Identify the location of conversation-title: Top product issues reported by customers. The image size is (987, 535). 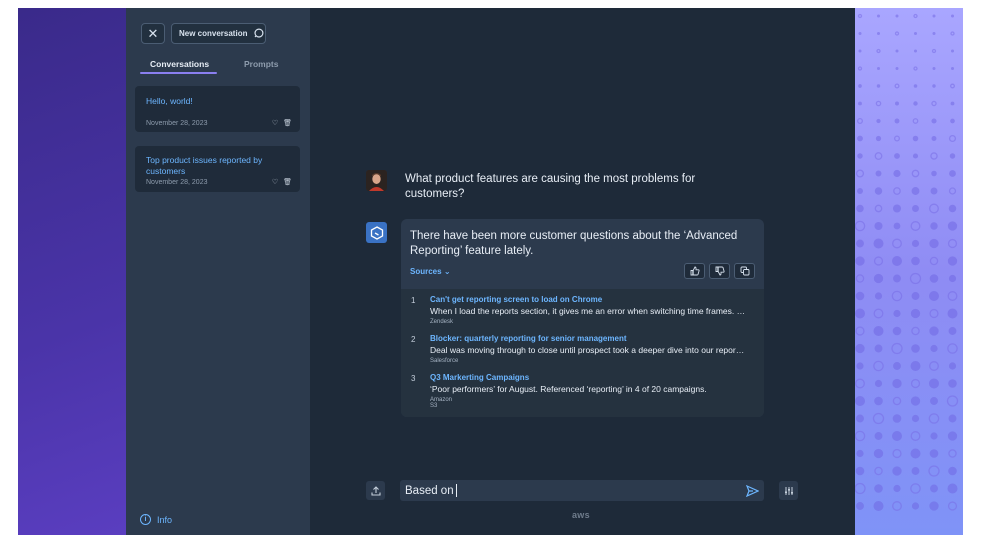
(204, 165).